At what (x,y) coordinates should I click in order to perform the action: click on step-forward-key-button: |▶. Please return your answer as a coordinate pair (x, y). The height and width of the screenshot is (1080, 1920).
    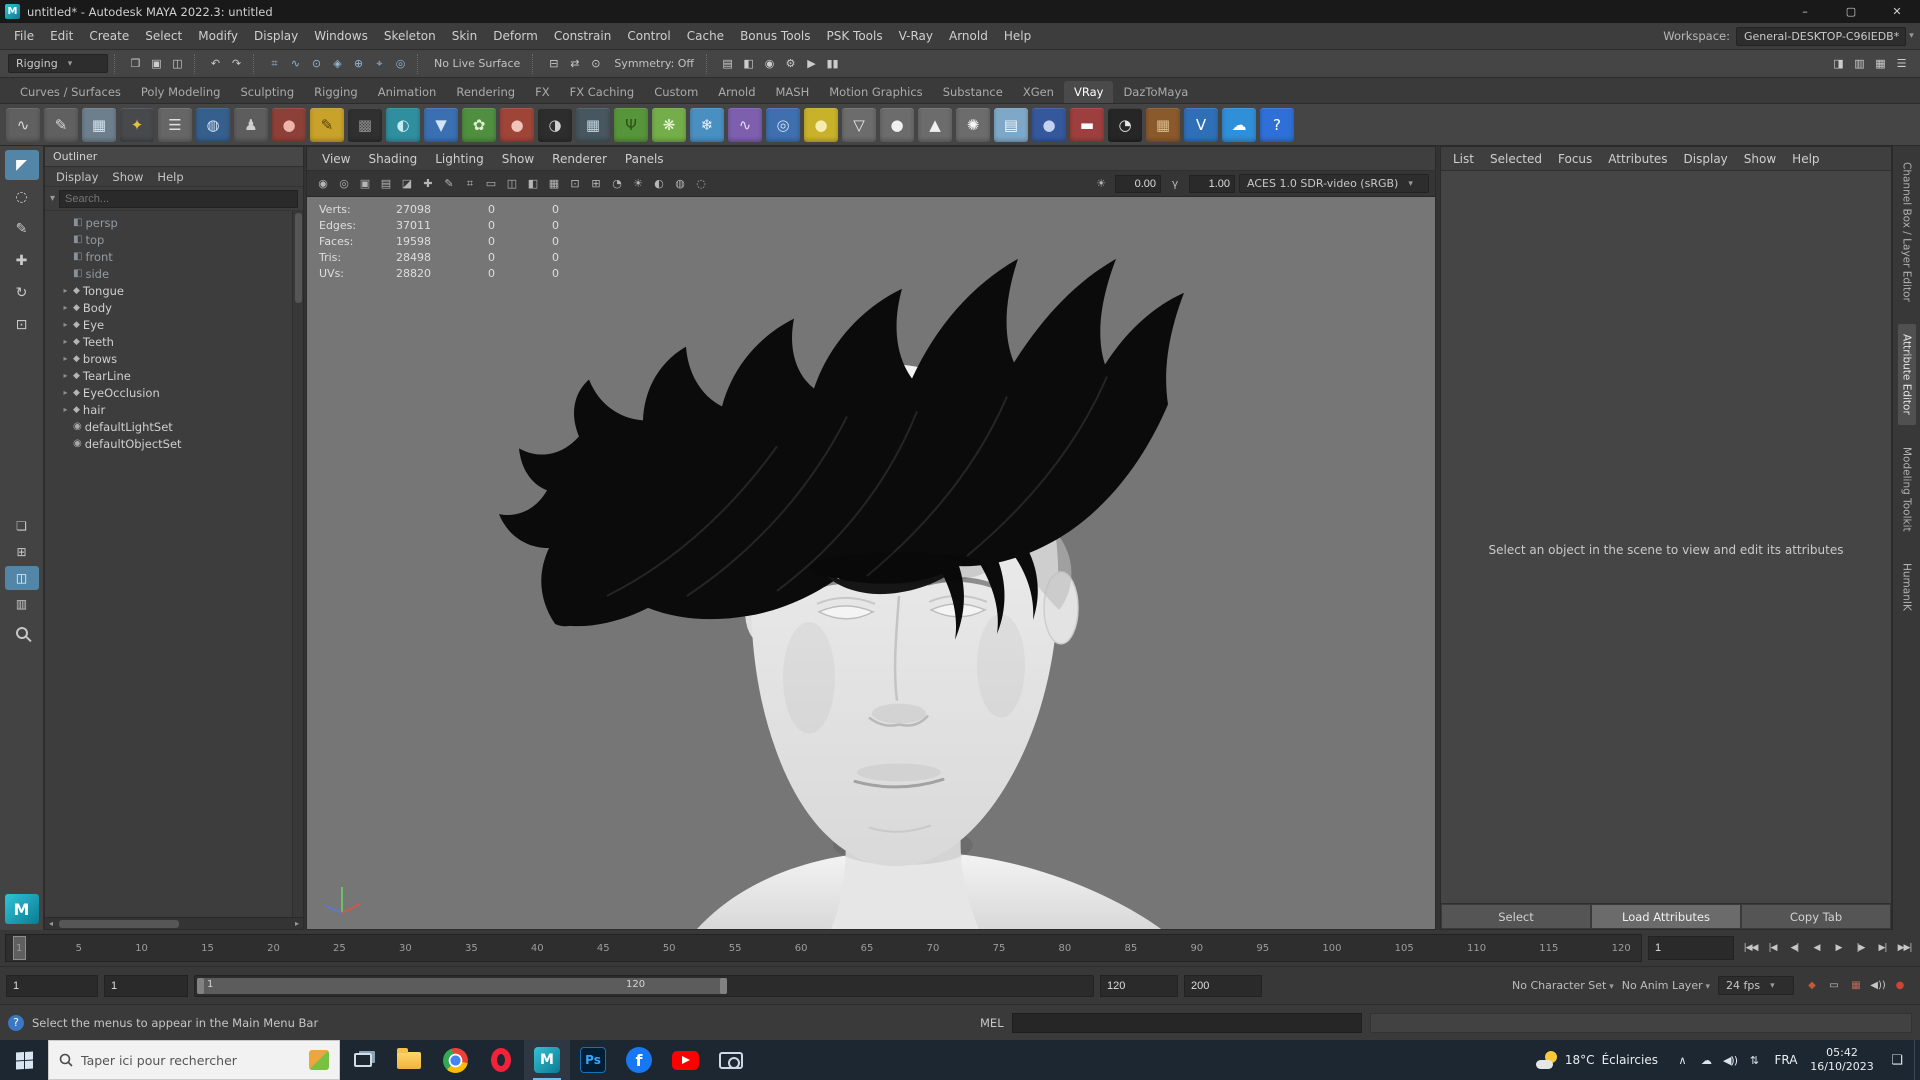
    Looking at the image, I should click on (1860, 948).